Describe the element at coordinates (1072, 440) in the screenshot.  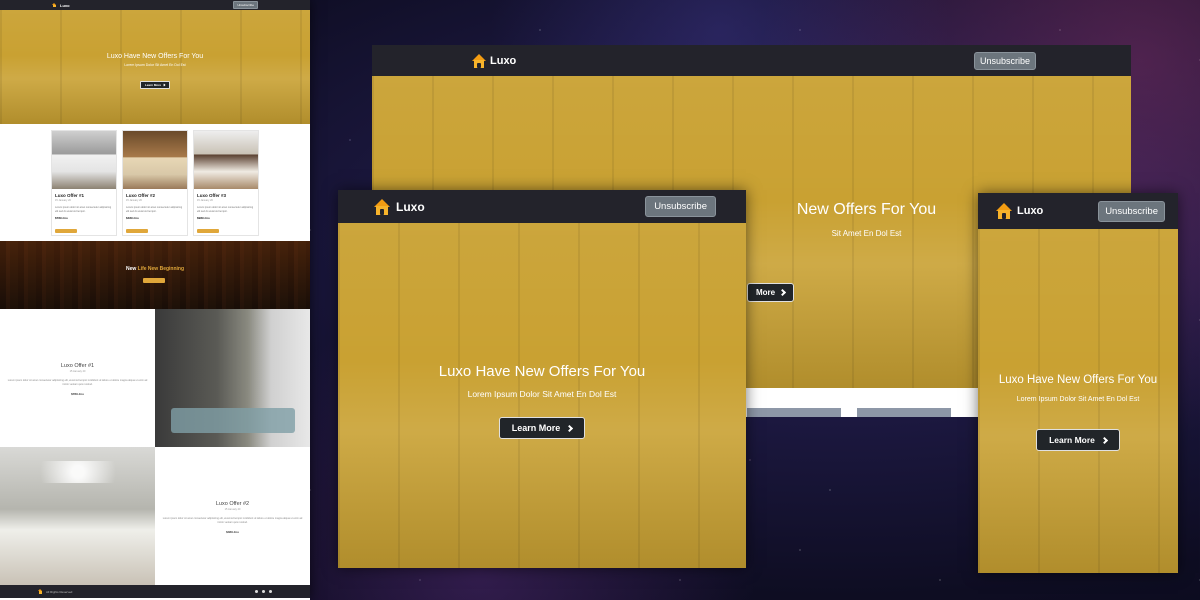
I see `mobile-learn-more-label: Learn More` at that location.